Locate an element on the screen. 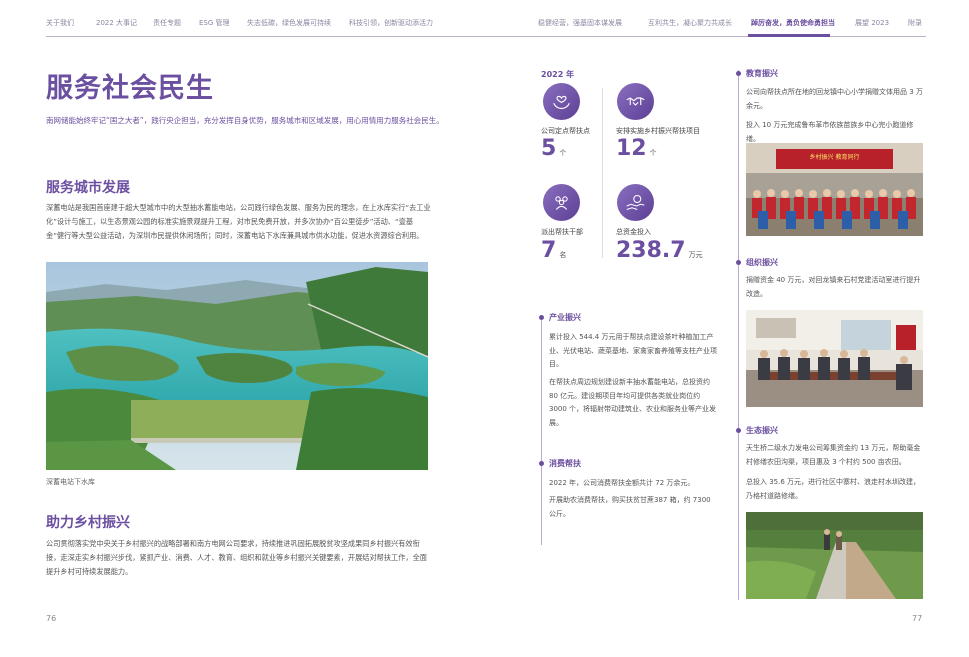  heart-hands-icon is located at coordinates (561, 101).